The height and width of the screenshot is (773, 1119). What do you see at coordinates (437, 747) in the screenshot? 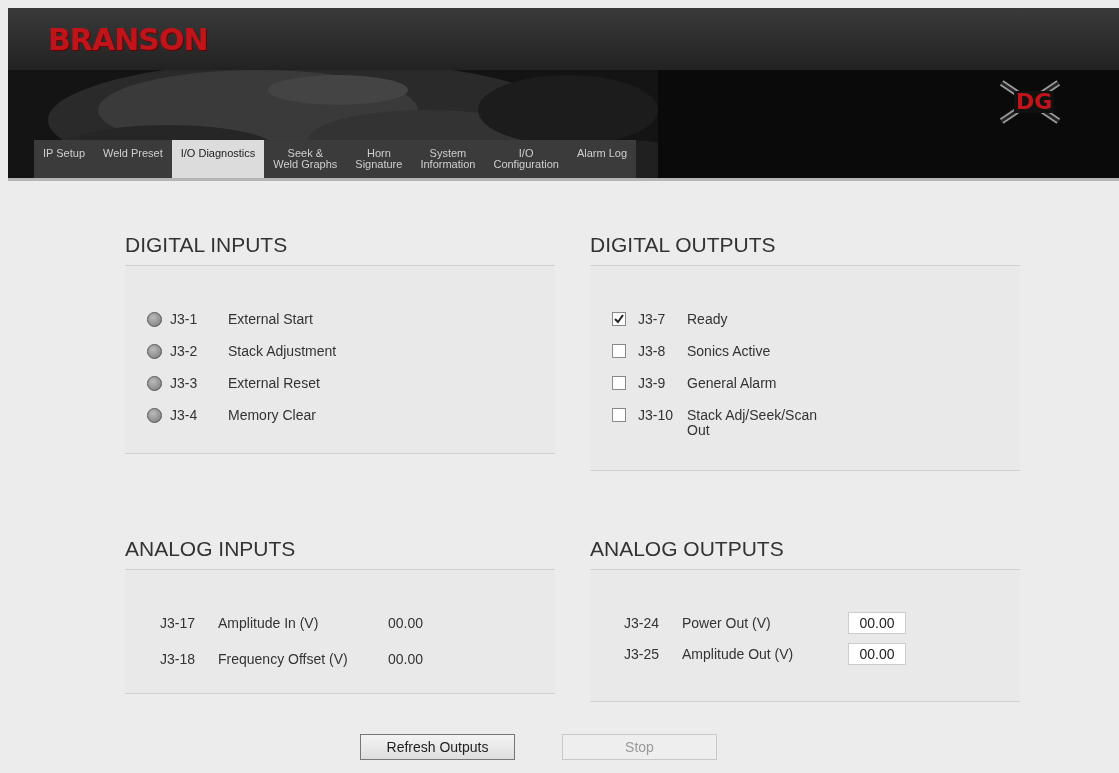
I see `action-button: Refresh Outputs` at bounding box center [437, 747].